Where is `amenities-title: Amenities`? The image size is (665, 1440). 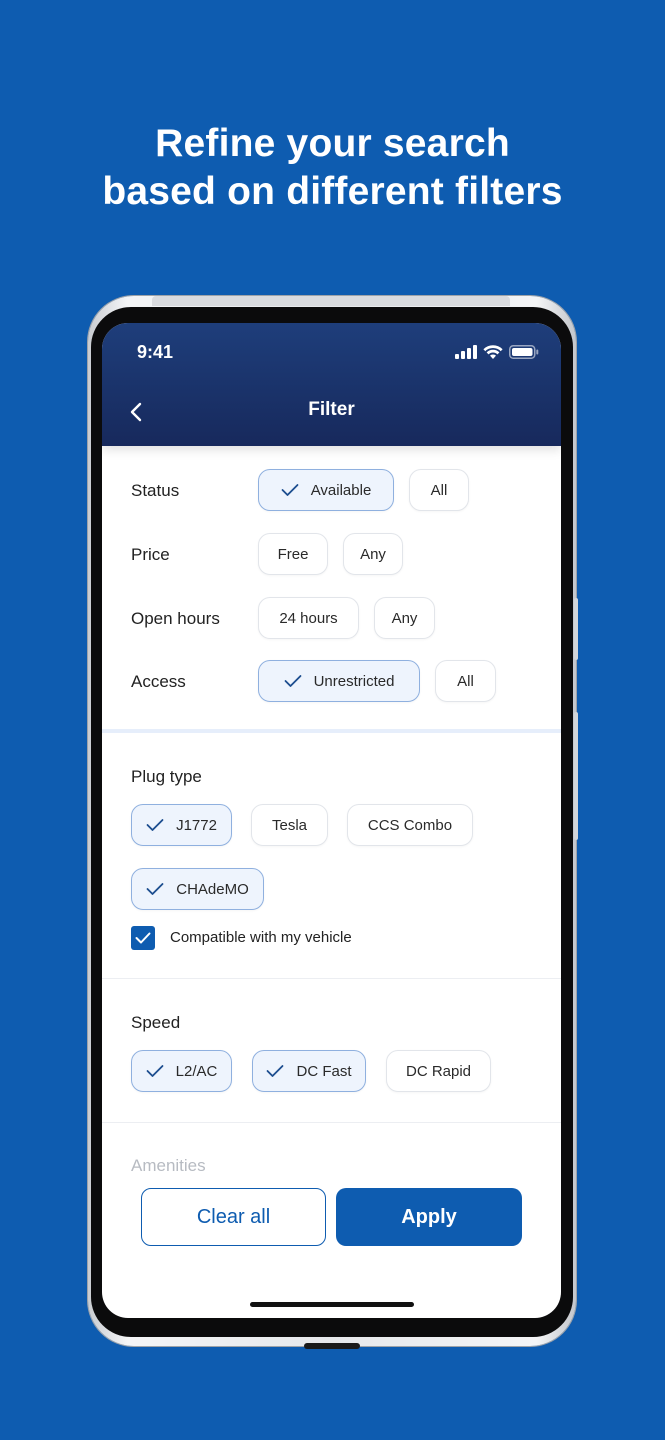 amenities-title: Amenities is located at coordinates (168, 1165).